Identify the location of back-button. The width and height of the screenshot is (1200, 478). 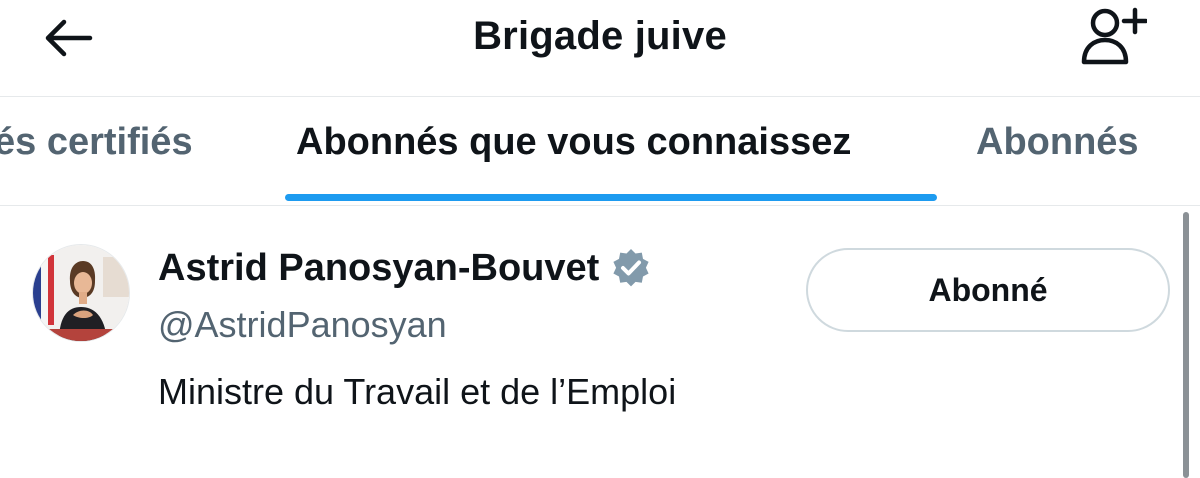
(68, 38).